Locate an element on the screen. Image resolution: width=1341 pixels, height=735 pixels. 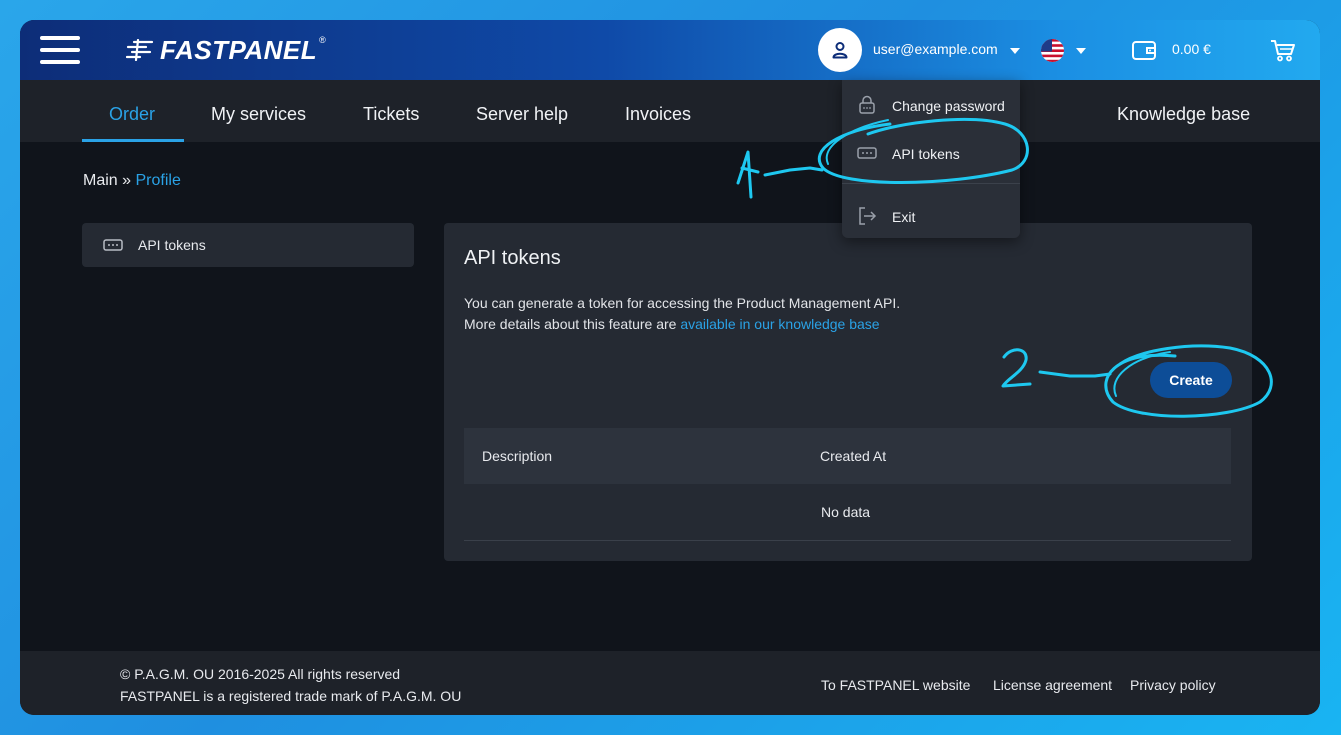
nav-knowledge-base: Knowledge base is located at coordinates (1183, 114).